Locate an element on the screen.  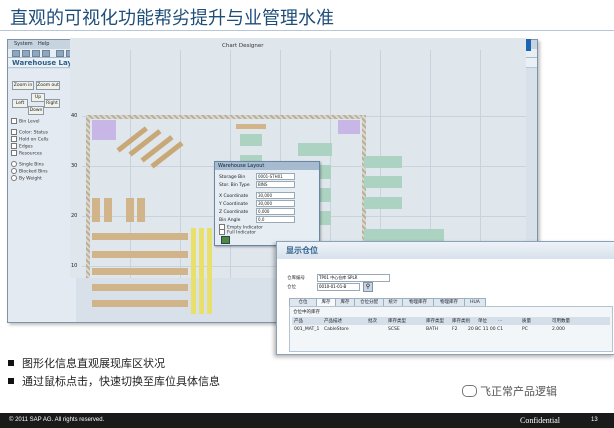
field-bin-angle: Bin Angle 0,0 is located at coordinates (257, 219).